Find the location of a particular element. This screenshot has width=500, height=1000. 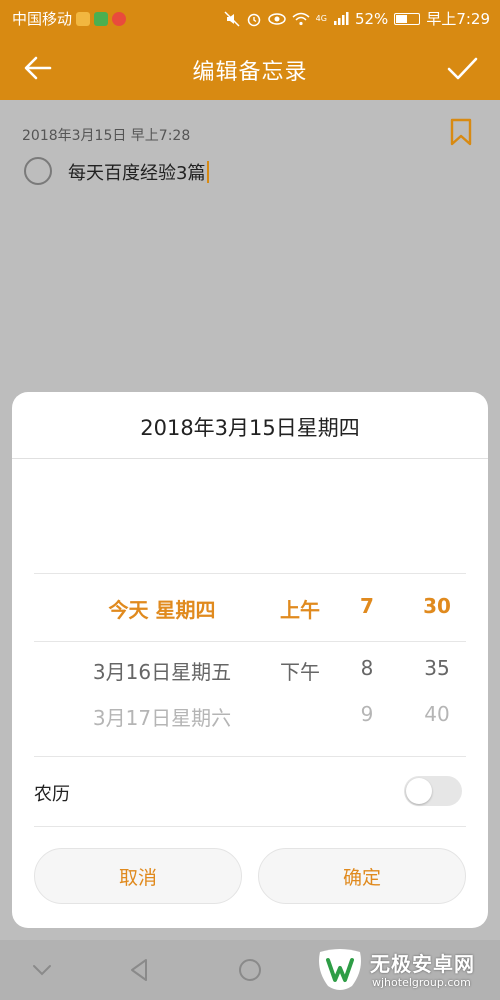

signal-icon is located at coordinates (341, 18).